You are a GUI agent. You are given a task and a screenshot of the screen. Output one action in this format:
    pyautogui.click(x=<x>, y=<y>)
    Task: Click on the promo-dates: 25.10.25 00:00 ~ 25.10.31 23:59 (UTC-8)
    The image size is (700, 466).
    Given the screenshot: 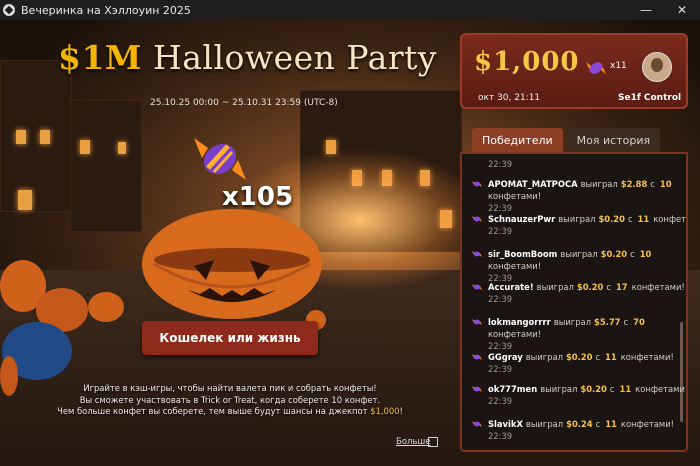 What is the action you would take?
    pyautogui.click(x=244, y=103)
    